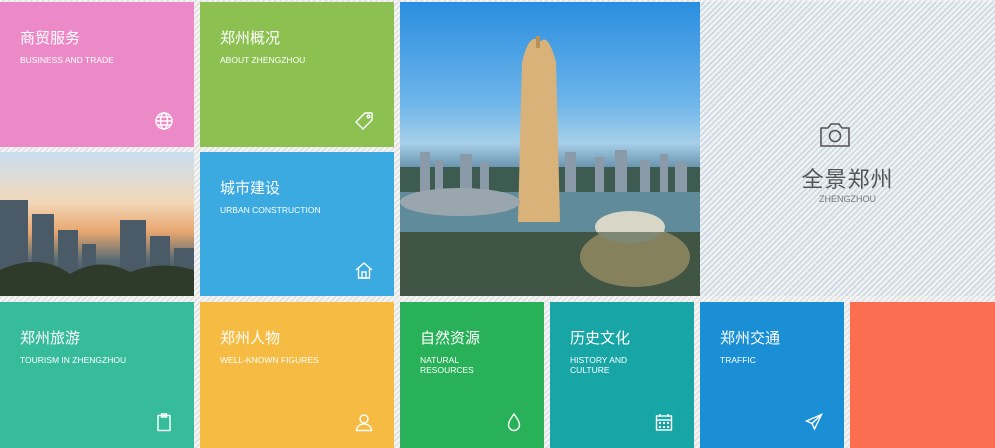 This screenshot has height=448, width=995. What do you see at coordinates (73, 360) in the screenshot?
I see `tile-subtitle: TOURISM IN ZHENGZHOU` at bounding box center [73, 360].